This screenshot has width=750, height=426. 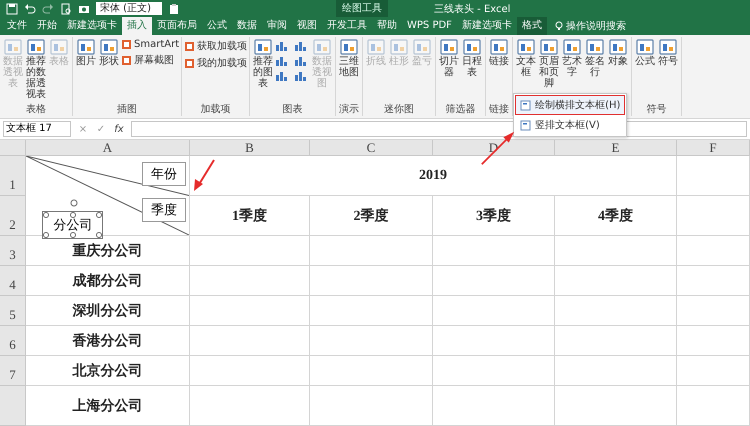 What do you see at coordinates (36, 69) in the screenshot?
I see `ribbon-button: 推荐的数据透视表` at bounding box center [36, 69].